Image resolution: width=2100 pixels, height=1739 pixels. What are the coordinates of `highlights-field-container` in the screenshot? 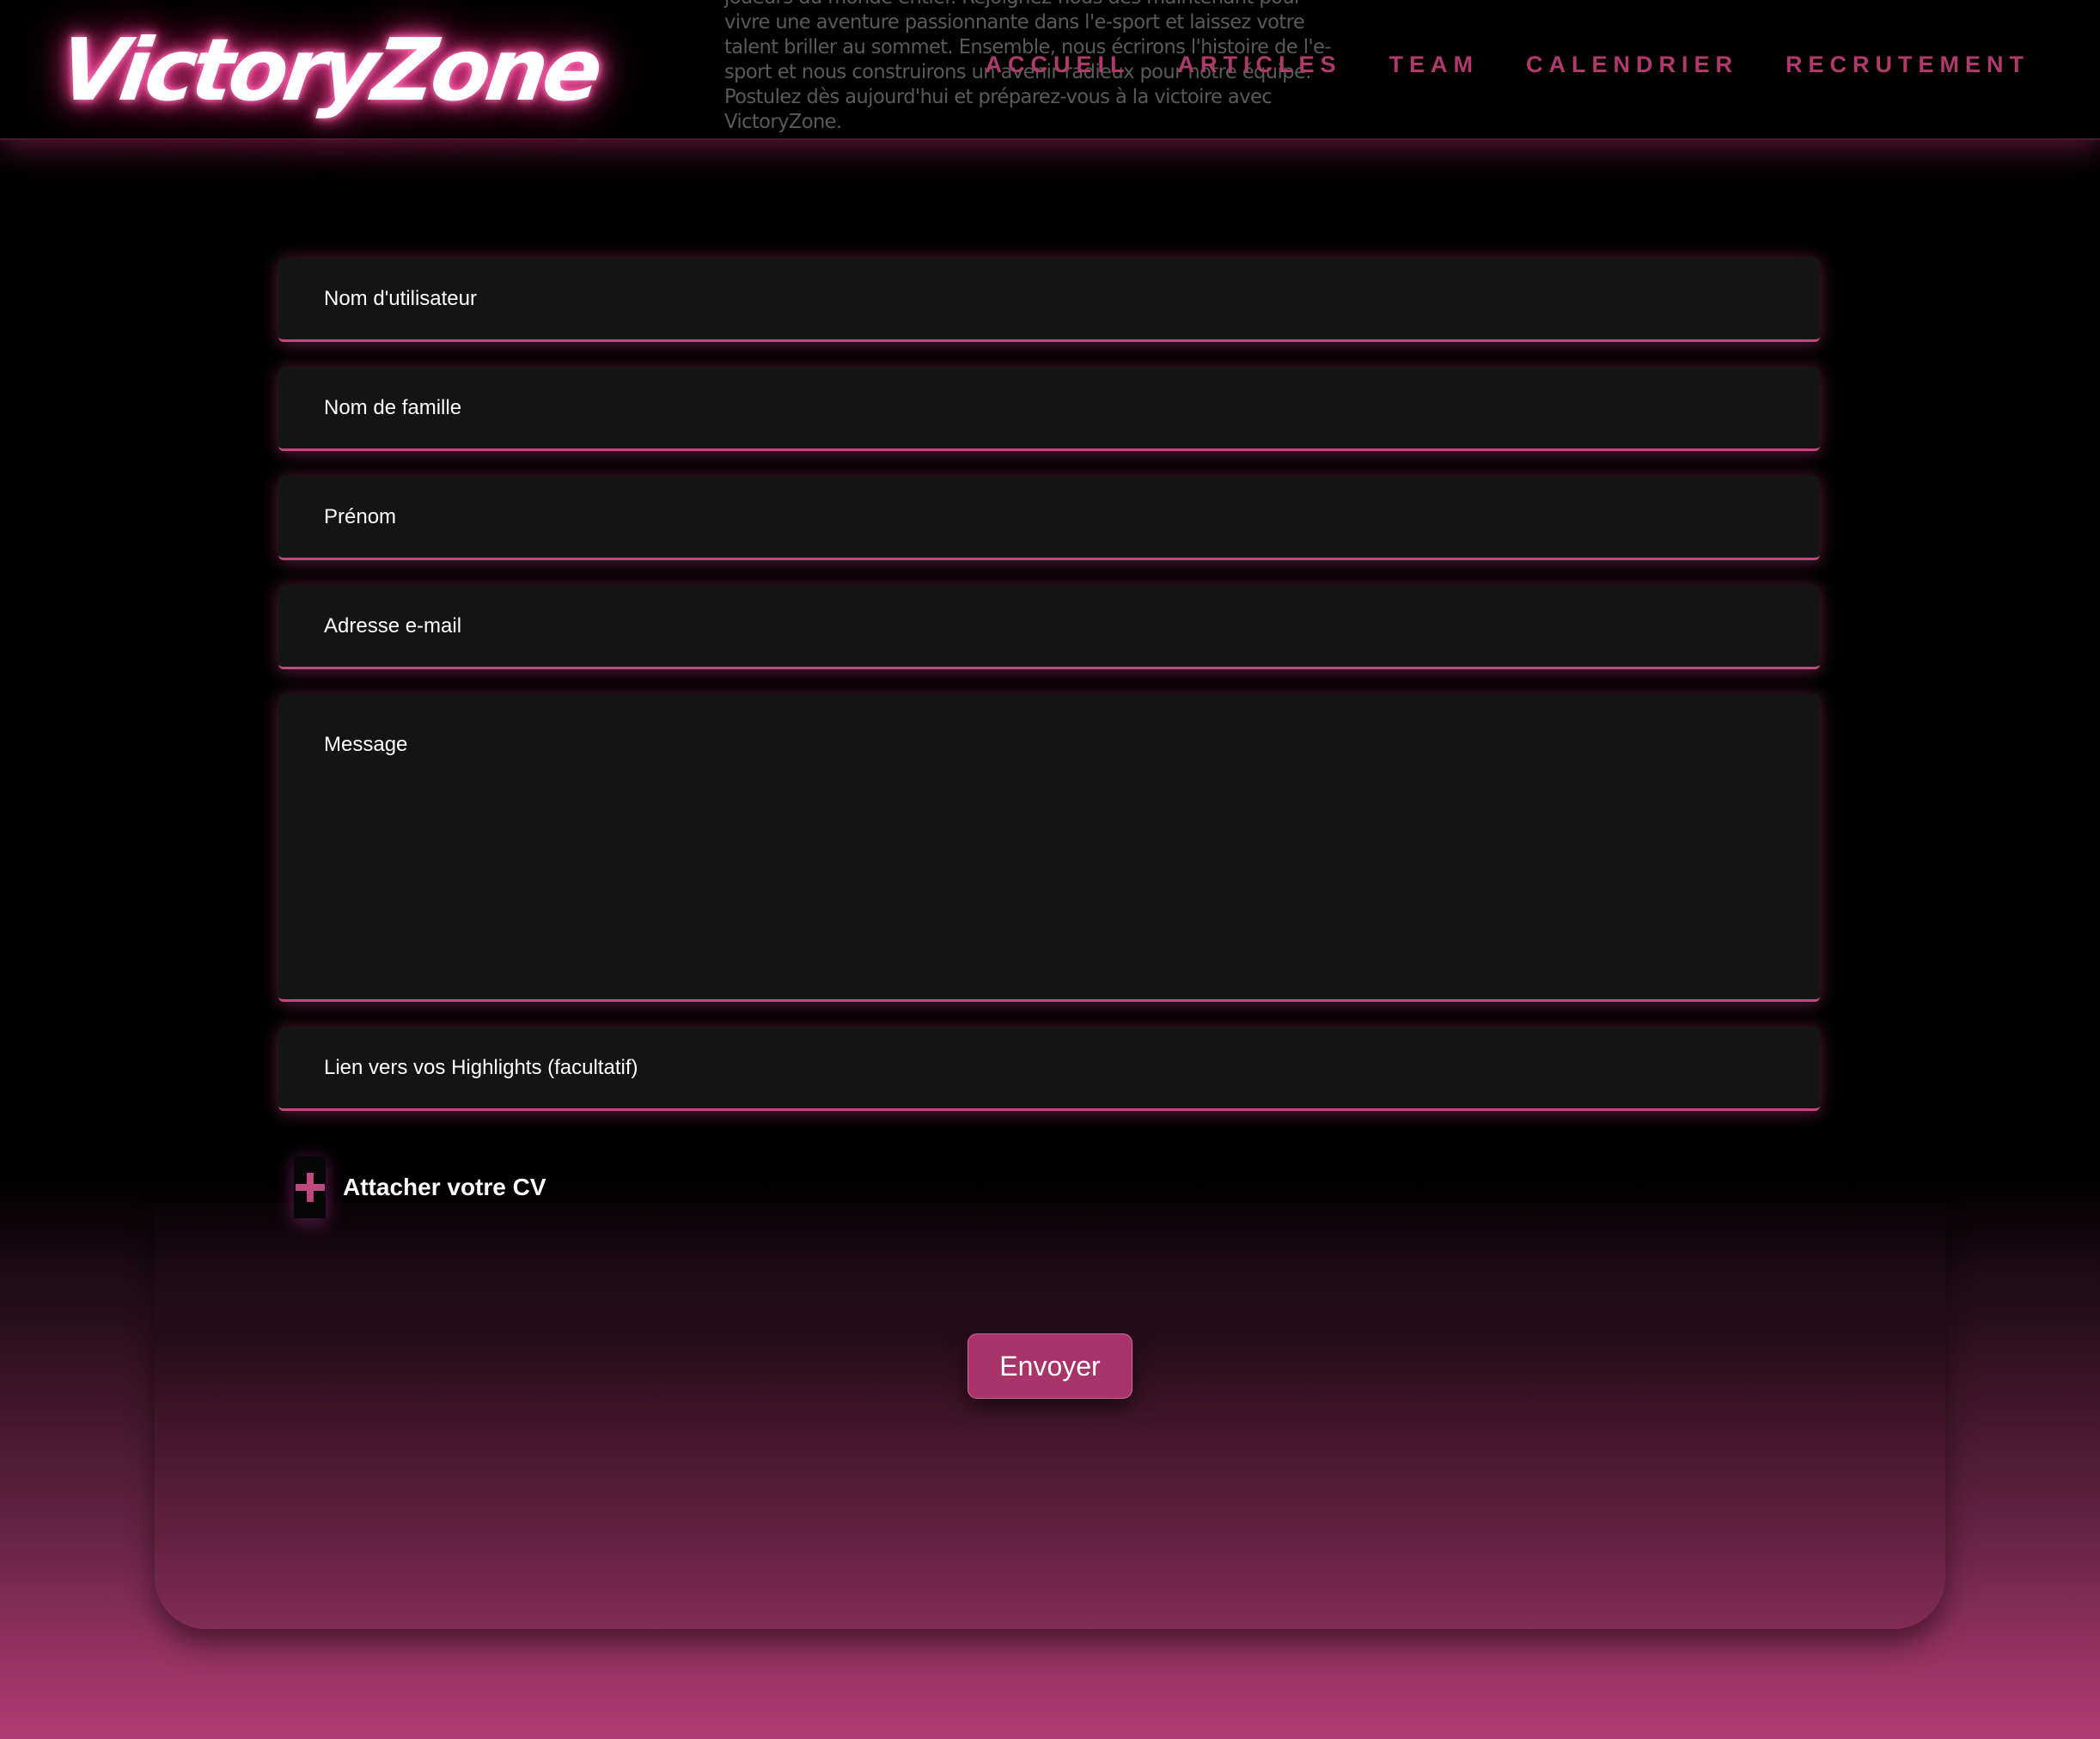 It's located at (1049, 1069).